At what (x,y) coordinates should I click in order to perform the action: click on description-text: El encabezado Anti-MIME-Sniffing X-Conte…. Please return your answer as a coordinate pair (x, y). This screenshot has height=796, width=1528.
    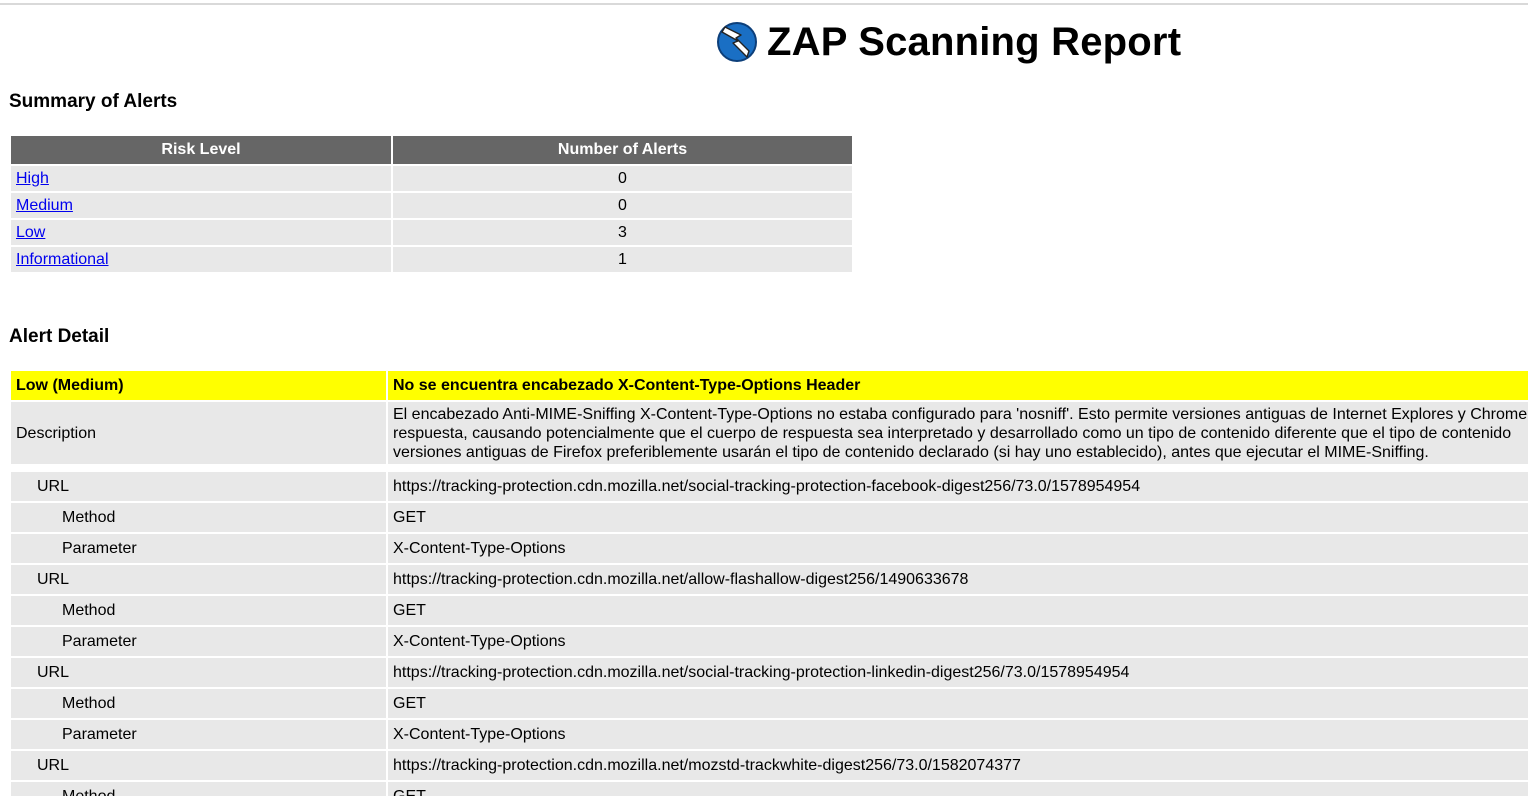
    Looking at the image, I should click on (958, 433).